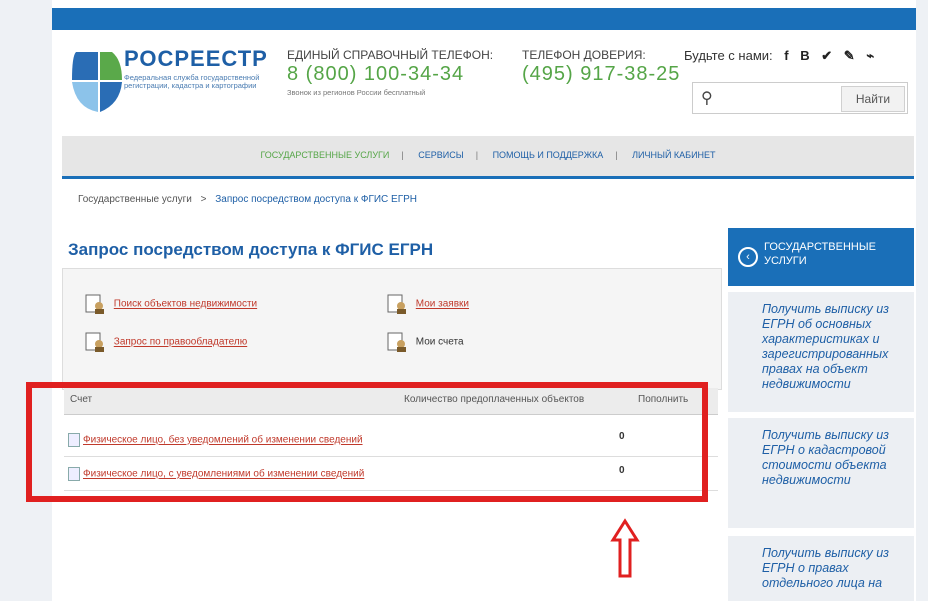 Image resolution: width=928 pixels, height=601 pixels. Describe the element at coordinates (873, 99) in the screenshot. I see `search-button: Найти` at that location.